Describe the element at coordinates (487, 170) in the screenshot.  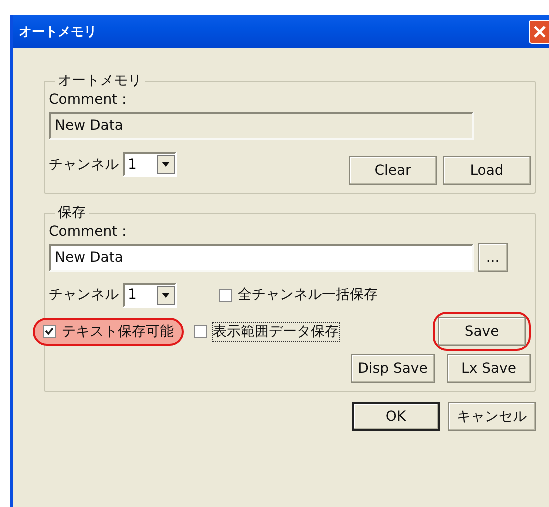
I see `action-button: Load` at that location.